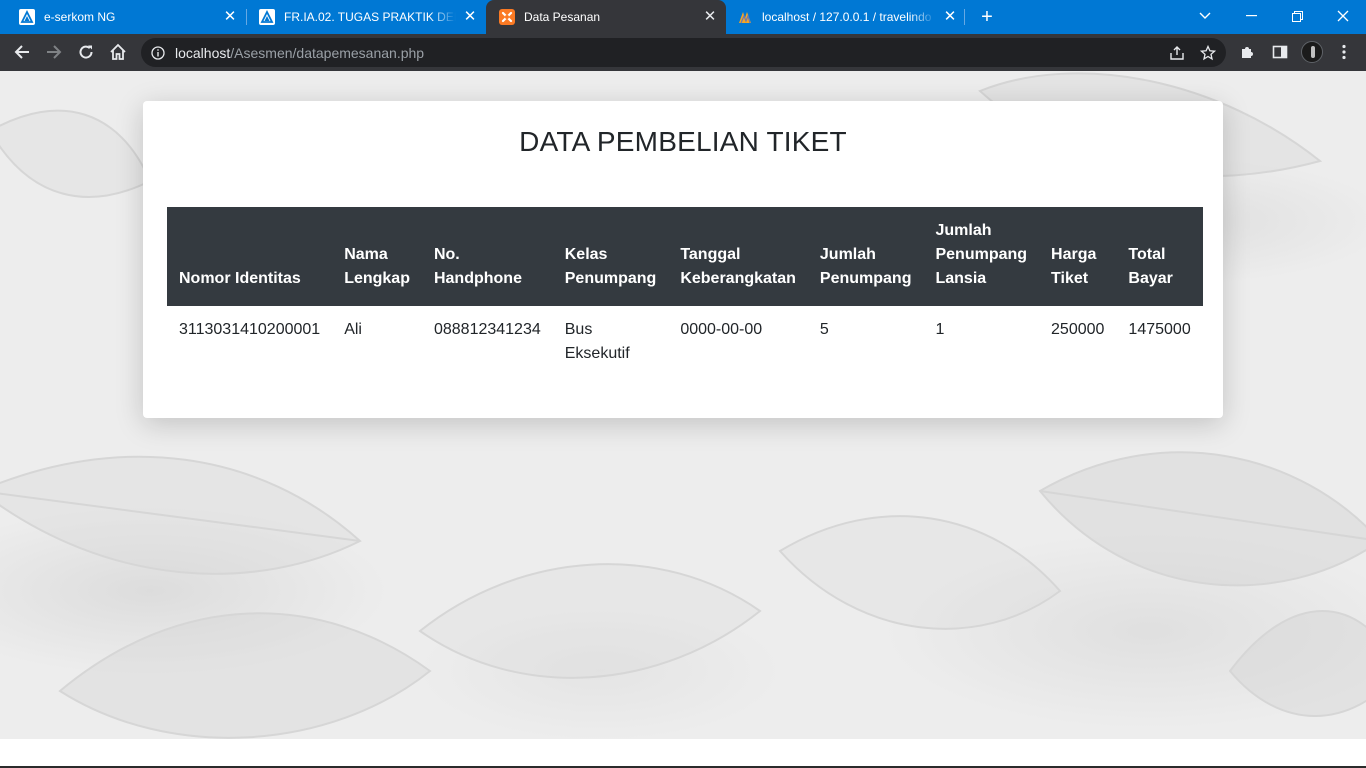 This screenshot has height=768, width=1366. I want to click on cell-jumlah-penumpang-lansia: 1, so click(940, 329).